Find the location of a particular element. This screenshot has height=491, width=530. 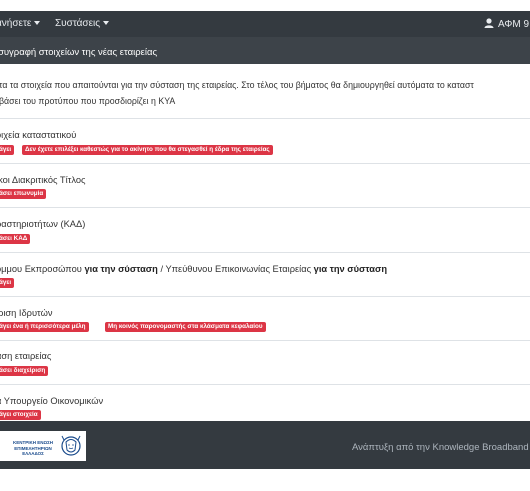

nav-menu-label: ανήσετε is located at coordinates (16, 23).